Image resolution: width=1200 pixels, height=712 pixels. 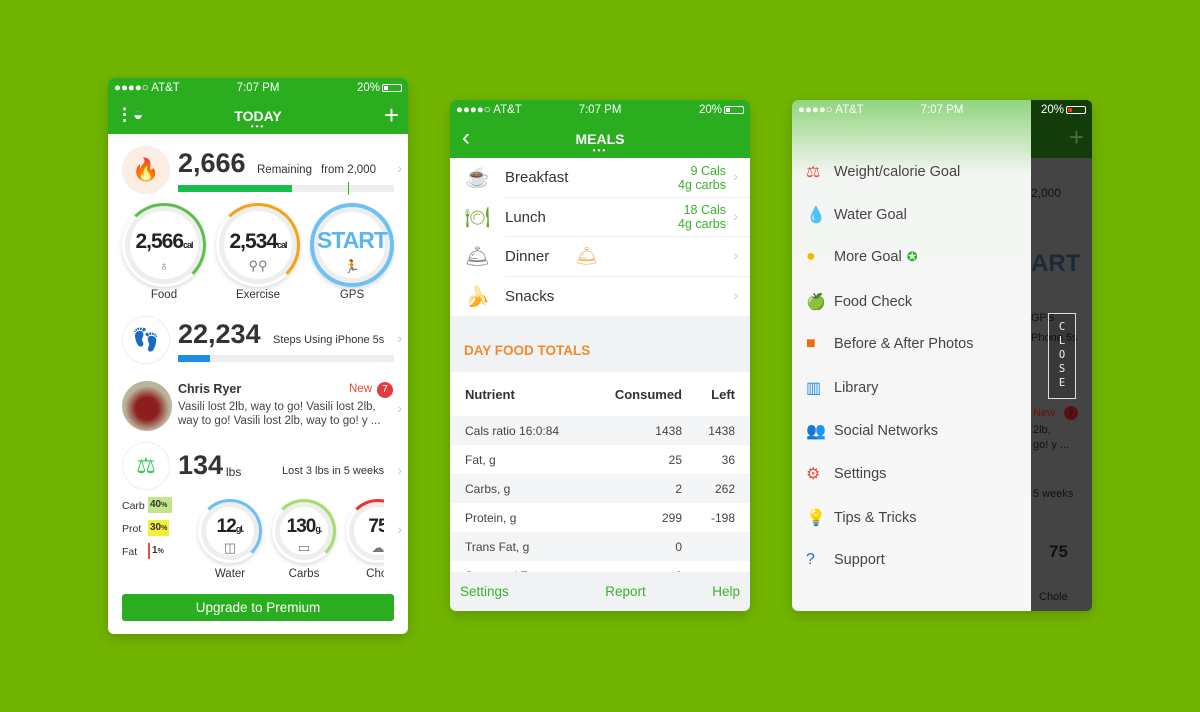 I want to click on gps-label: GPS, so click(x=352, y=295).